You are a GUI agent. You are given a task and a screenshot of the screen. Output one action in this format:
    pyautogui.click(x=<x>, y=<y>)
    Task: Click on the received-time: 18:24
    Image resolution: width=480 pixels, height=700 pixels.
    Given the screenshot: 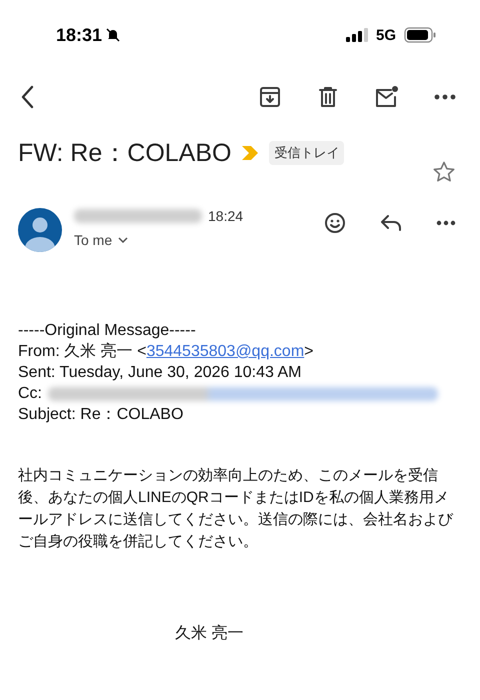 What is the action you would take?
    pyautogui.click(x=226, y=216)
    